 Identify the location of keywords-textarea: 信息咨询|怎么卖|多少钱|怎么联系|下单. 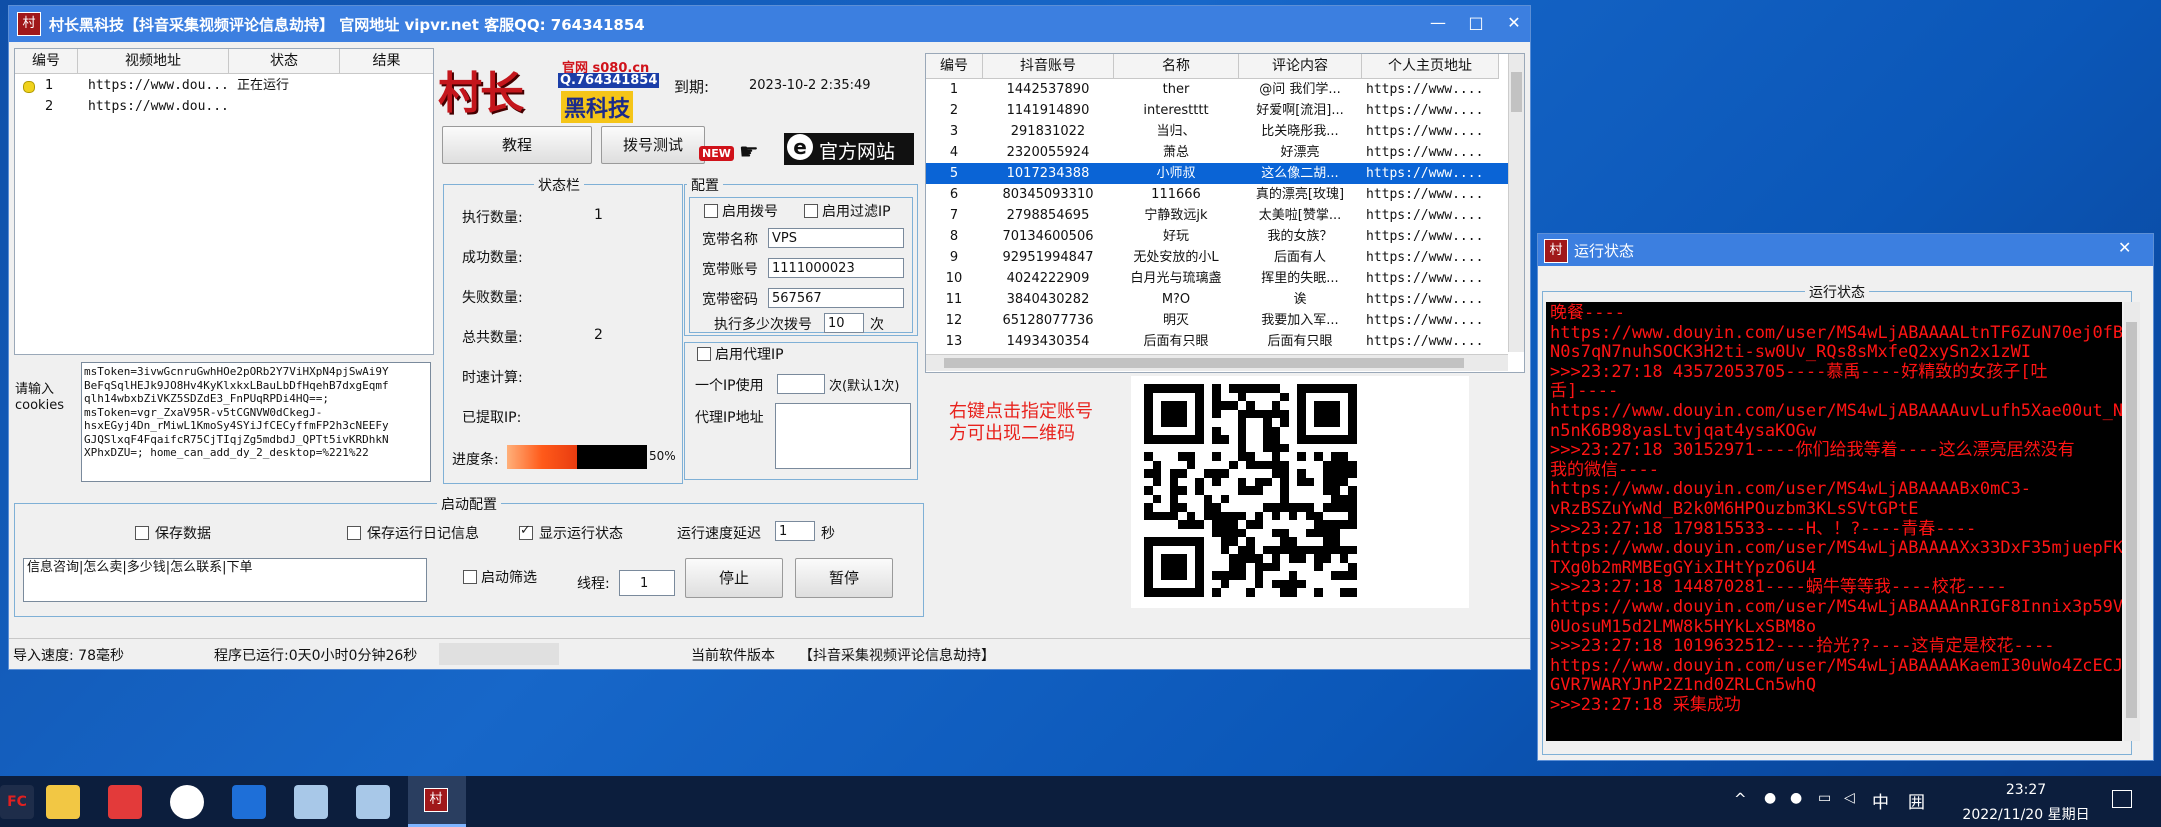
(225, 580).